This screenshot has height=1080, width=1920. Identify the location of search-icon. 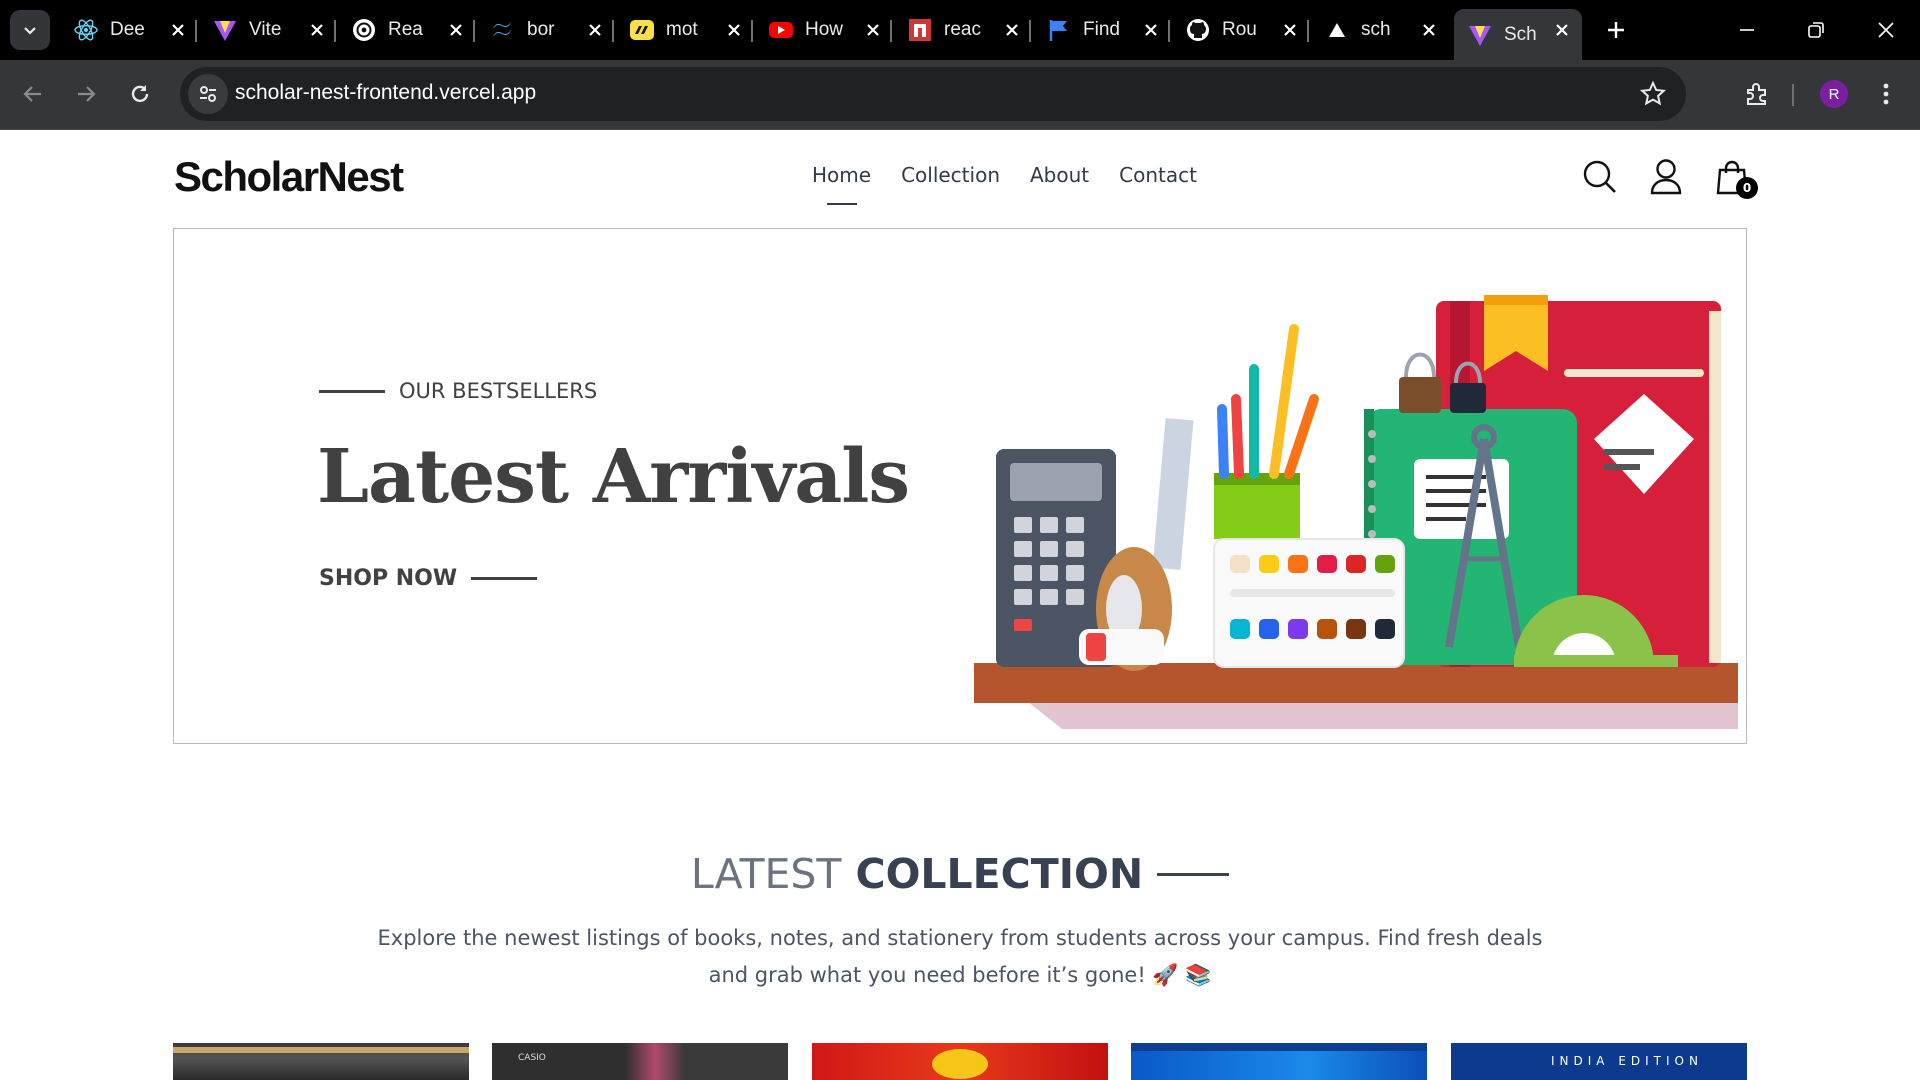
(1599, 176).